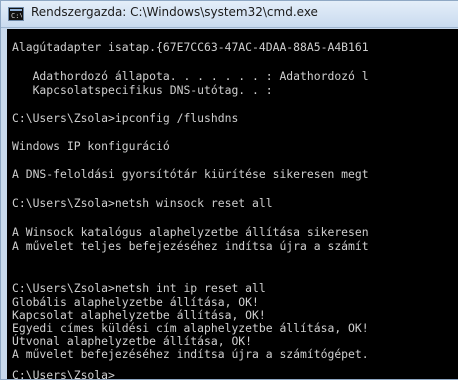 The height and width of the screenshot is (380, 458). What do you see at coordinates (132, 341) in the screenshot?
I see `console-line: Útvonal alaphelyzetbe állítása, OK!` at bounding box center [132, 341].